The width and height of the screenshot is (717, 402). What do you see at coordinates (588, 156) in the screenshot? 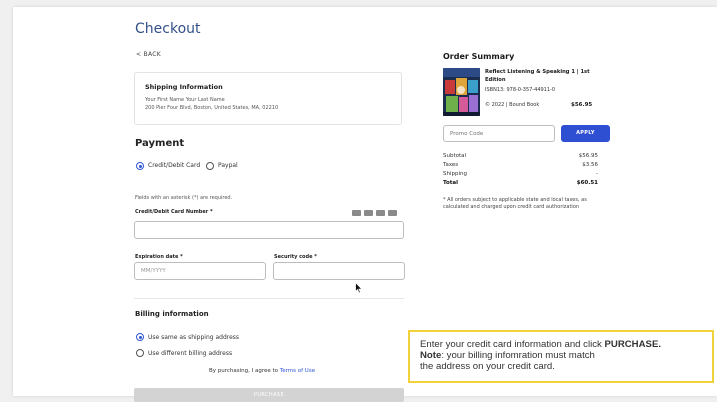
I see `subtotal-value: $56.95` at bounding box center [588, 156].